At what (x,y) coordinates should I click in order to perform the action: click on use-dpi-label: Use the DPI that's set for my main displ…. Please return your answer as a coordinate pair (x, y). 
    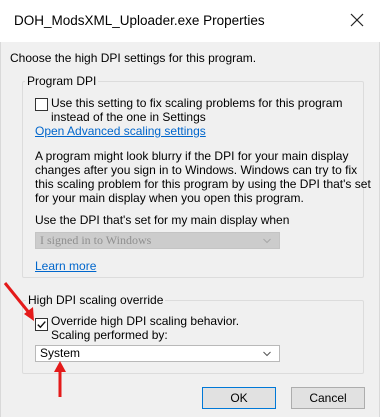
    Looking at the image, I should click on (162, 220).